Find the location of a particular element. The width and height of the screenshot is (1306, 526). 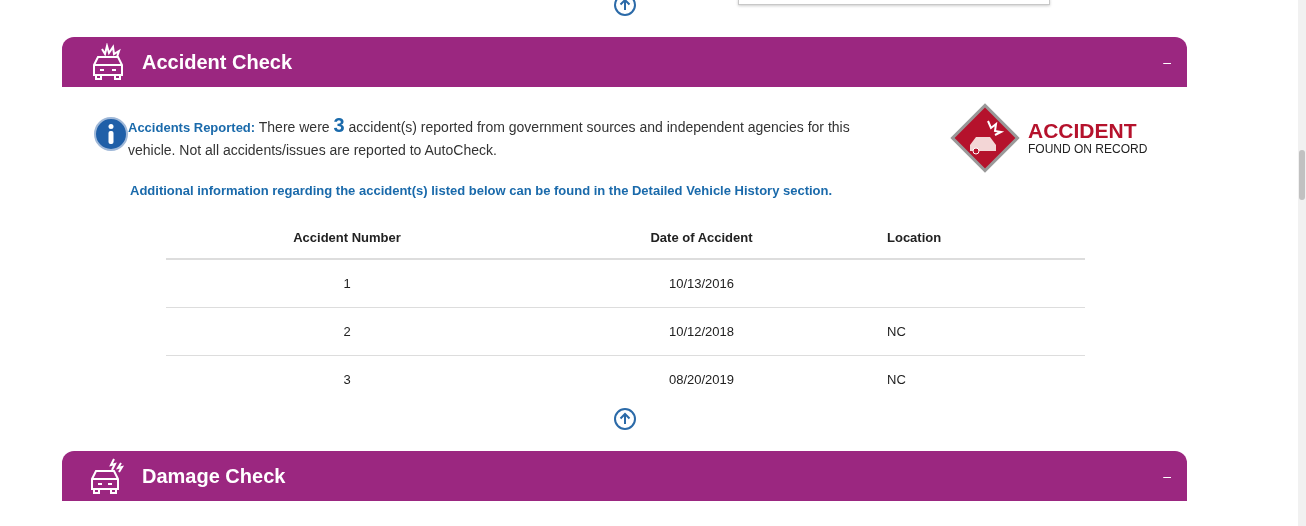

badge-subtitle: FOUND ON RECORD is located at coordinates (1088, 149).